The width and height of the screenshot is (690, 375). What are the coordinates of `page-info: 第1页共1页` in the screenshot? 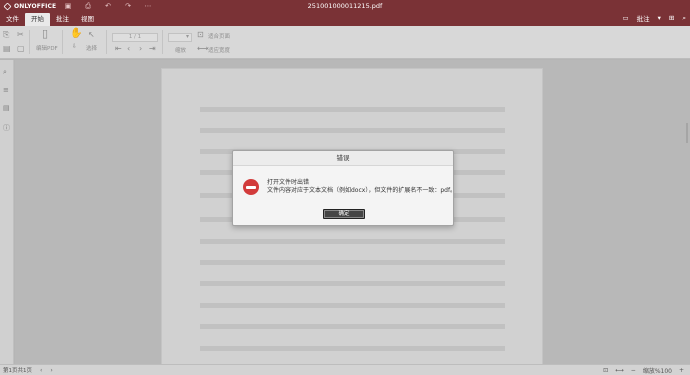 It's located at (17, 371).